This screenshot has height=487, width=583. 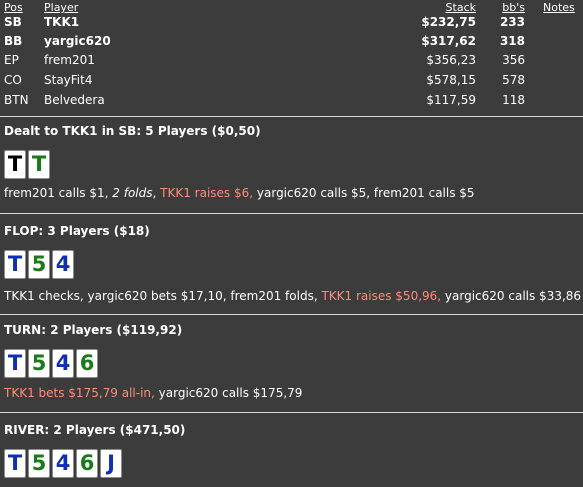 I want to click on turn-cards: T546, so click(x=51, y=363).